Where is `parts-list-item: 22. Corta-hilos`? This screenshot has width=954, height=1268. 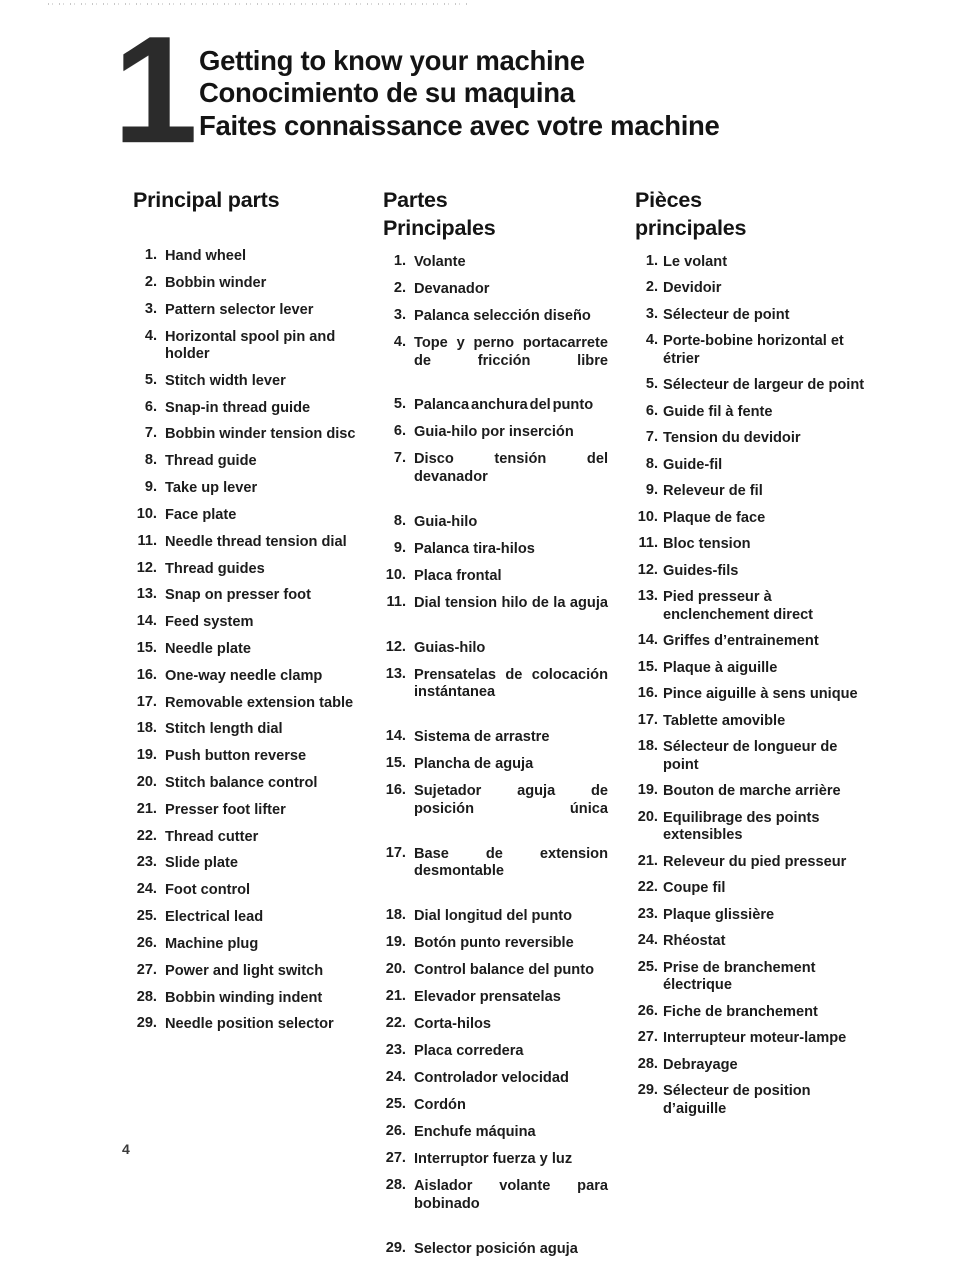
parts-list-item: 22. Corta-hilos is located at coordinates (495, 1025).